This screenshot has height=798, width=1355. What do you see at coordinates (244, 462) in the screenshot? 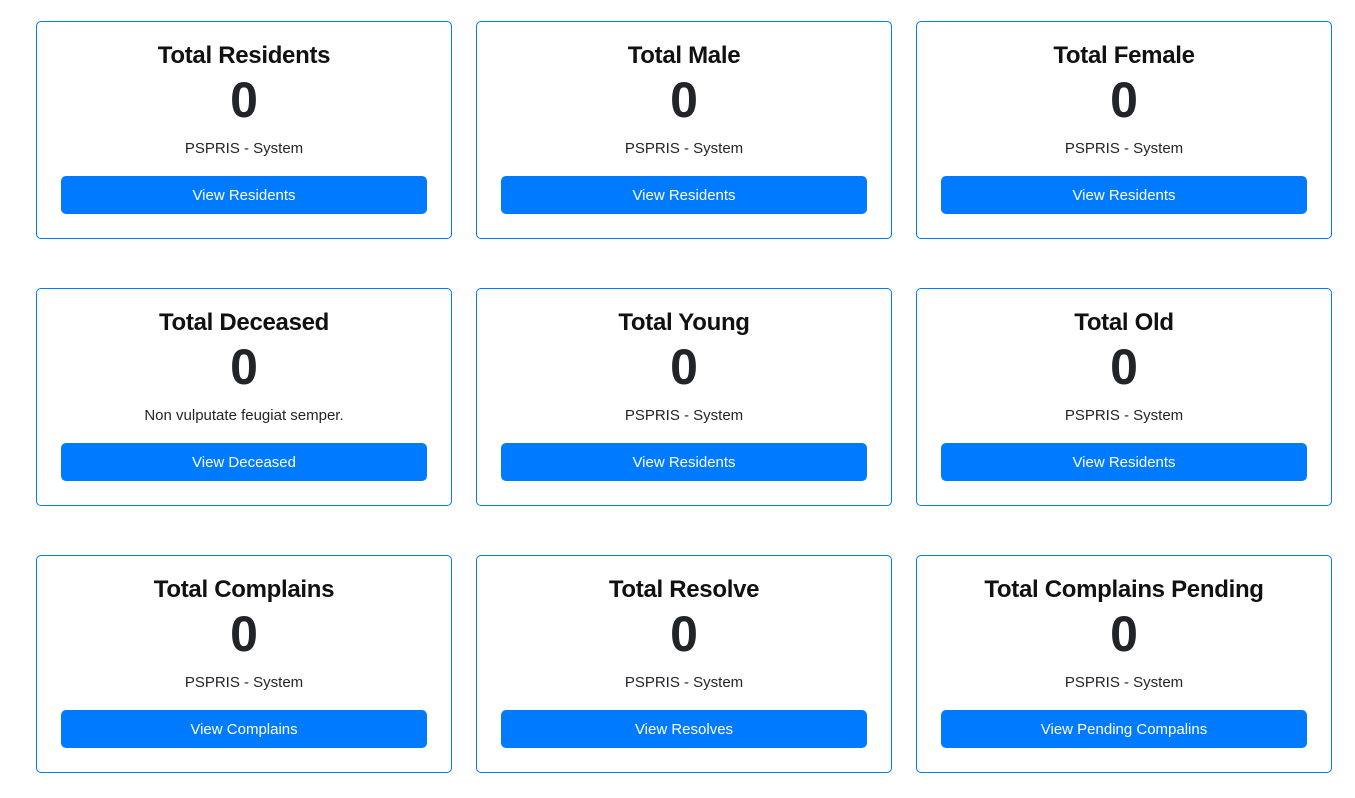
I see `view-deceased-button: View Deceased` at bounding box center [244, 462].